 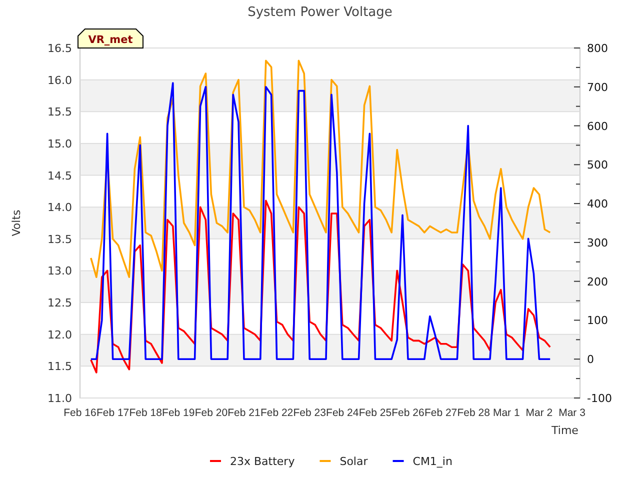 What do you see at coordinates (597, 321) in the screenshot?
I see `tick-label: 100` at bounding box center [597, 321].